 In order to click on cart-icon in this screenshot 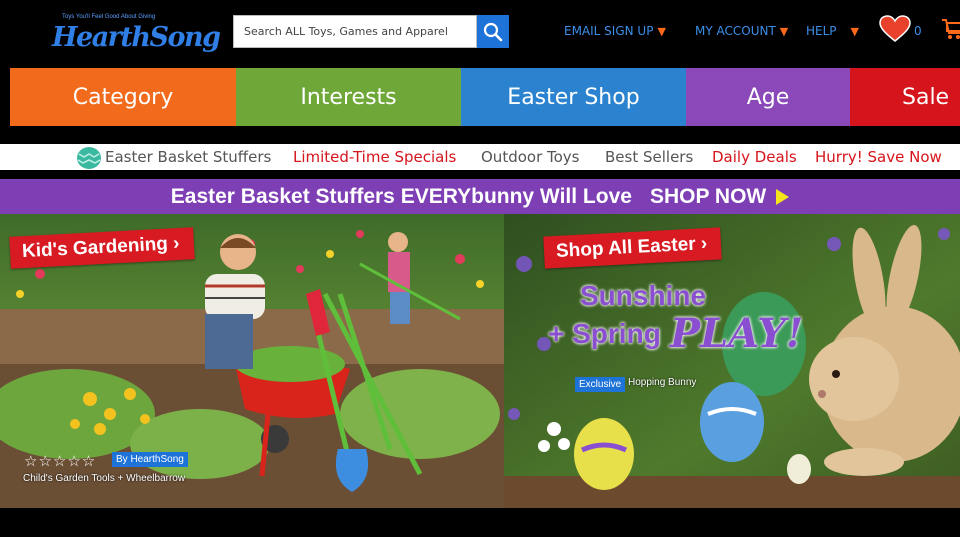, I will do `click(950, 29)`.